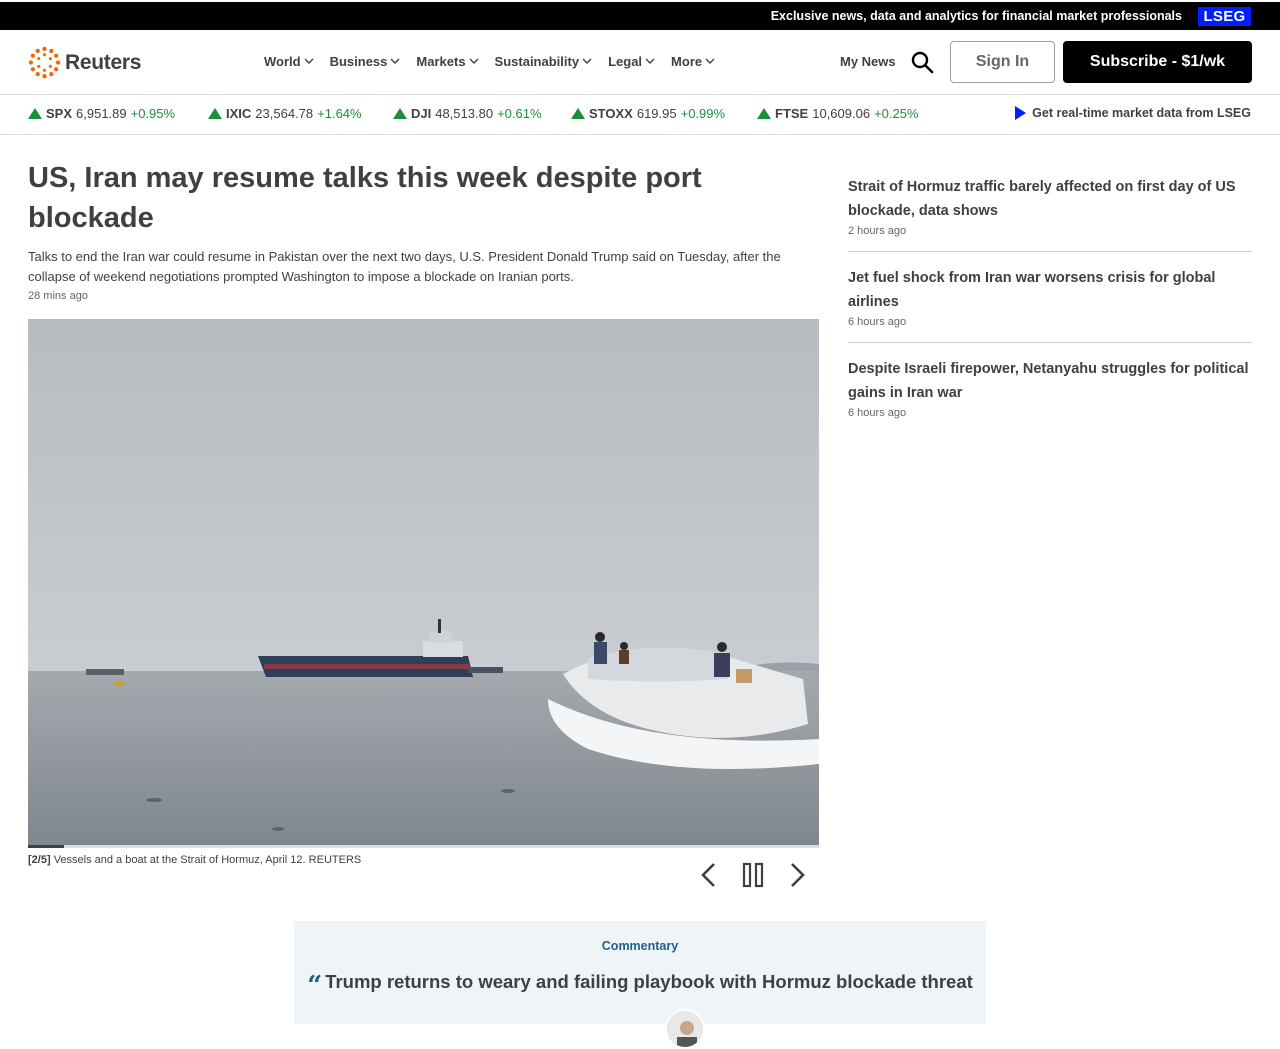  What do you see at coordinates (792, 113) in the screenshot?
I see `ticker-symbol: FTSE` at bounding box center [792, 113].